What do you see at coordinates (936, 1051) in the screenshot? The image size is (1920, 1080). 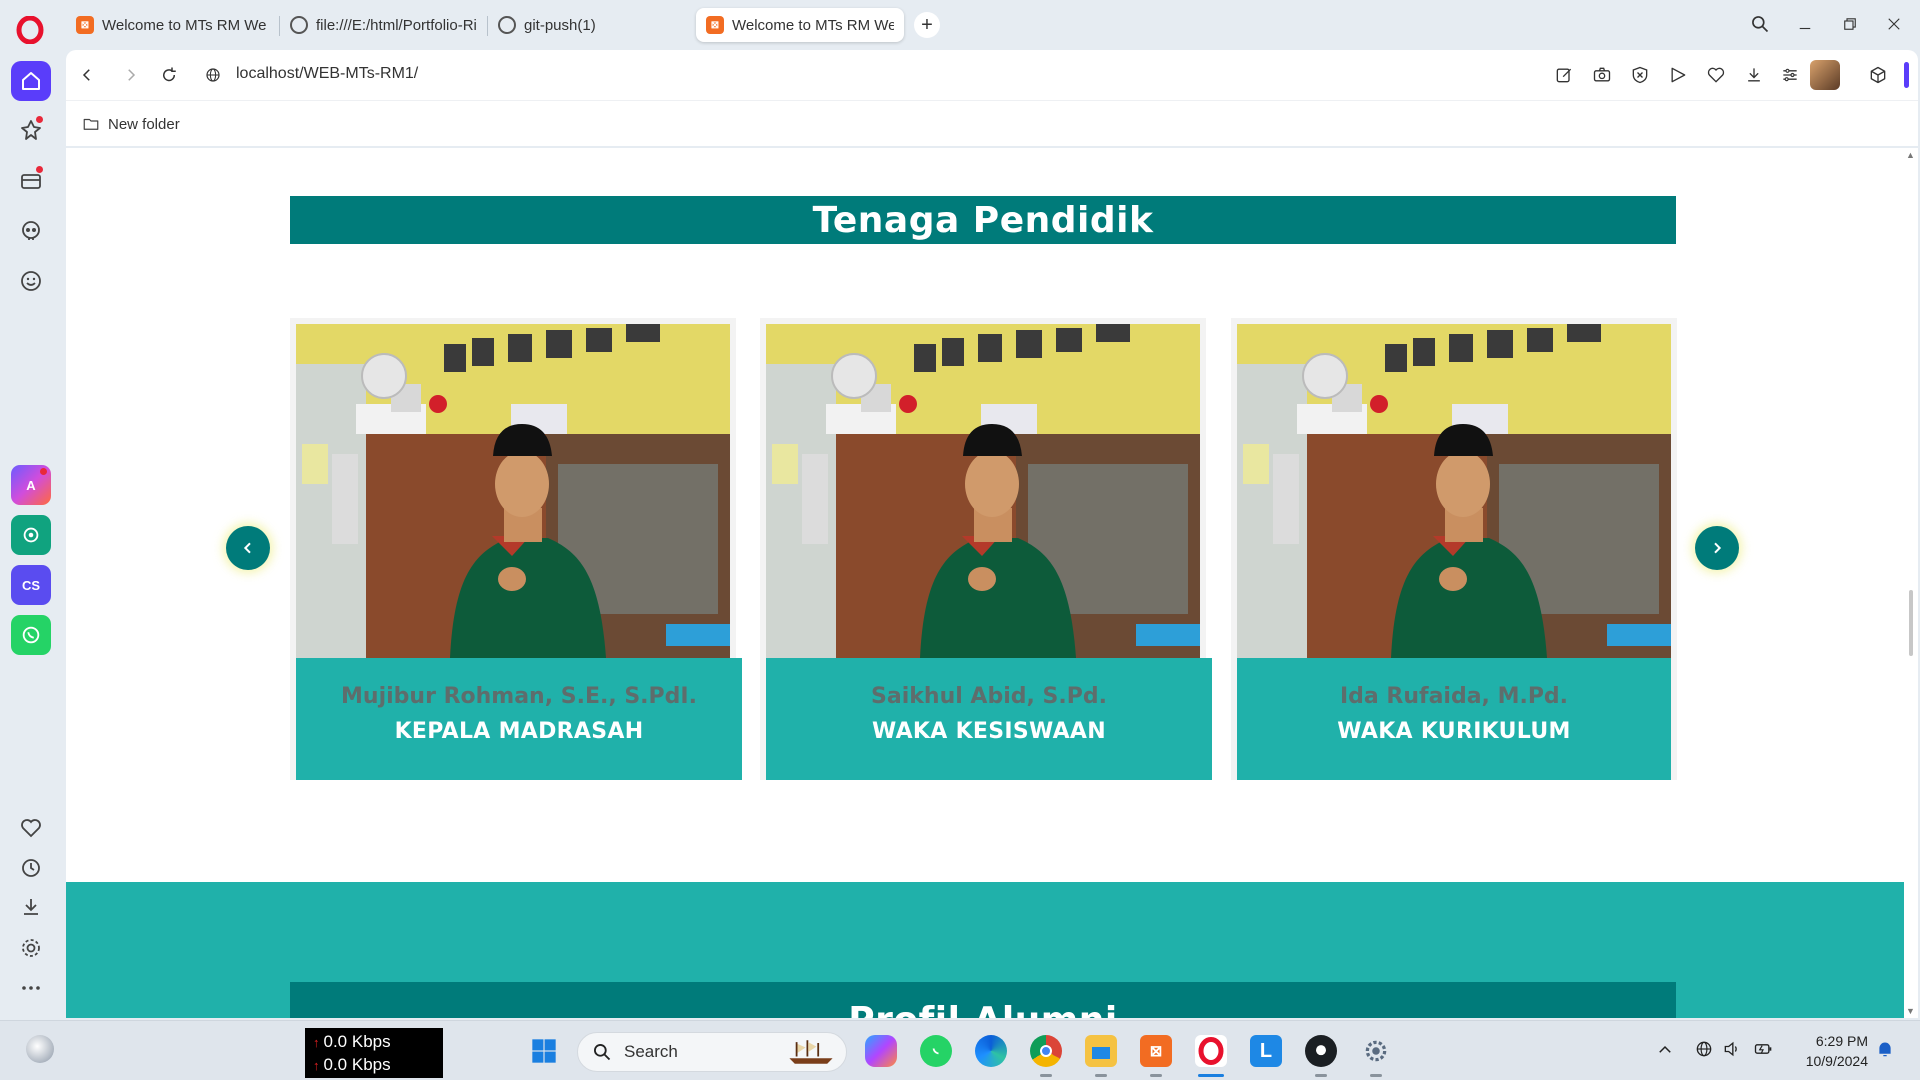 I see `whatsapp-icon` at bounding box center [936, 1051].